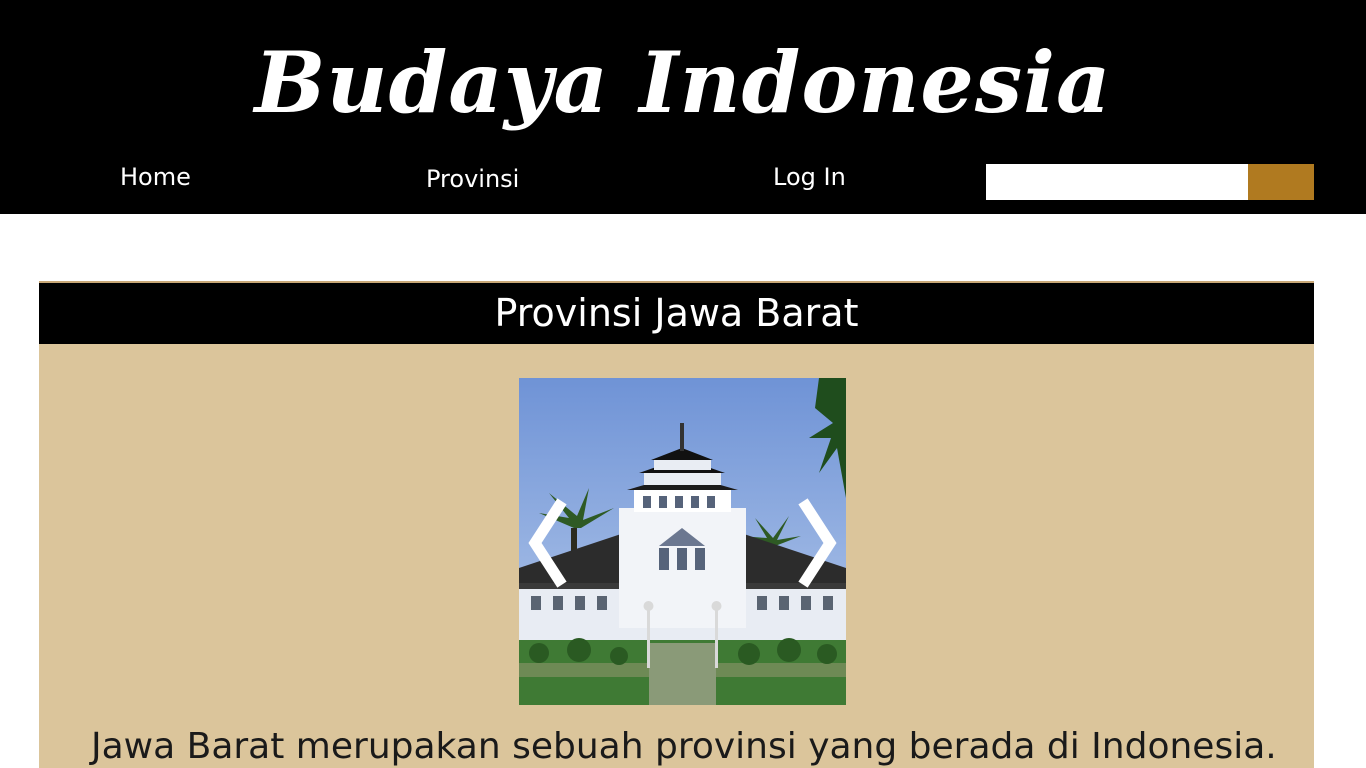 This screenshot has width=1366, height=768. I want to click on chevron-left-icon, so click(548, 543).